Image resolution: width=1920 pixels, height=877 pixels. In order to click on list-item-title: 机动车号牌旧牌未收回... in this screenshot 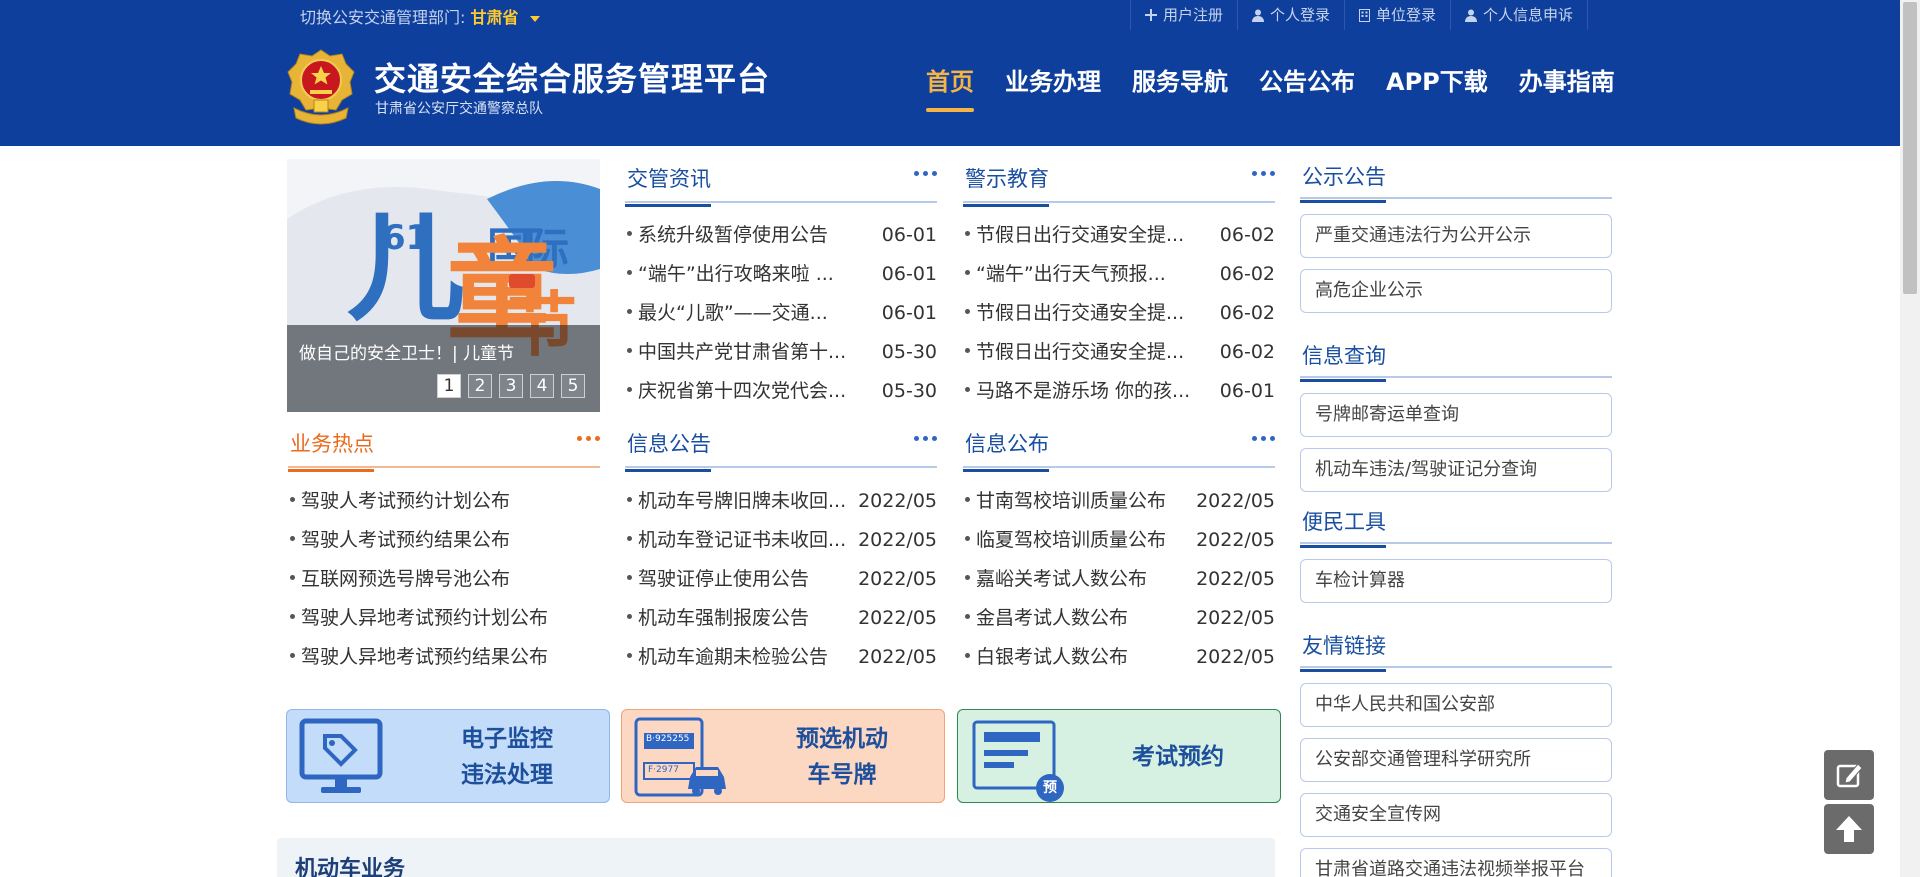, I will do `click(742, 501)`.